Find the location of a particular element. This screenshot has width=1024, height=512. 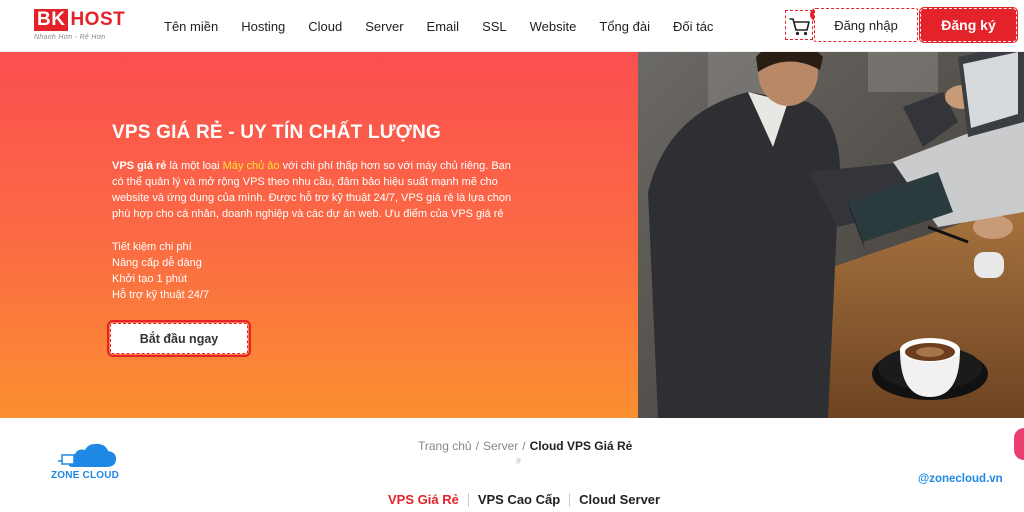

virtual-server-link: Máy chủ ảo is located at coordinates (251, 166).